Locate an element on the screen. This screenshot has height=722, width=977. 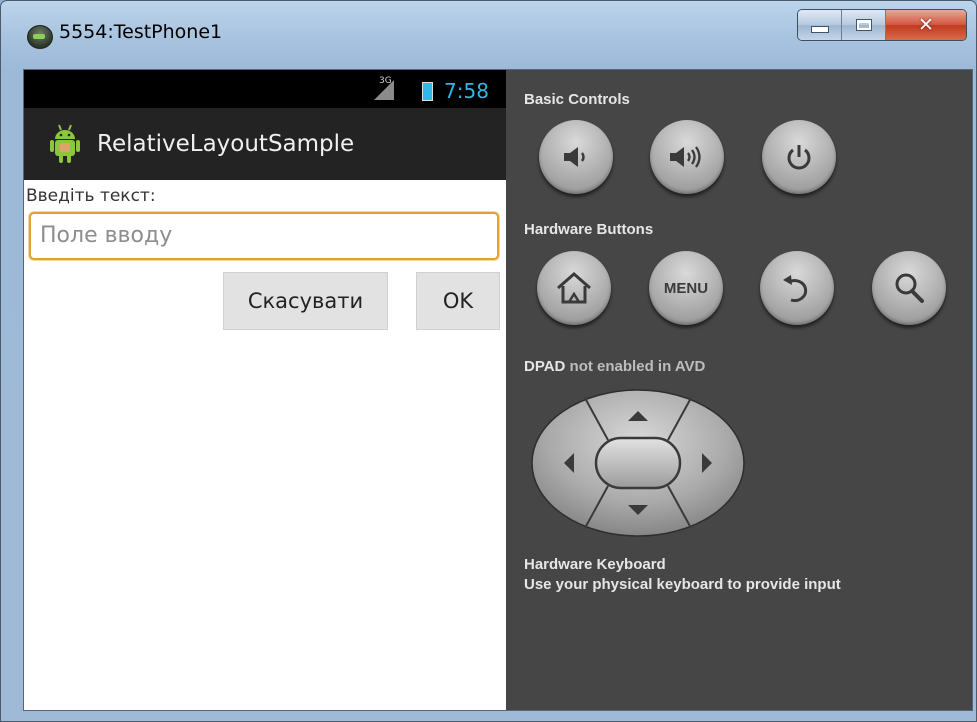
network-type: 3G is located at coordinates (385, 81).